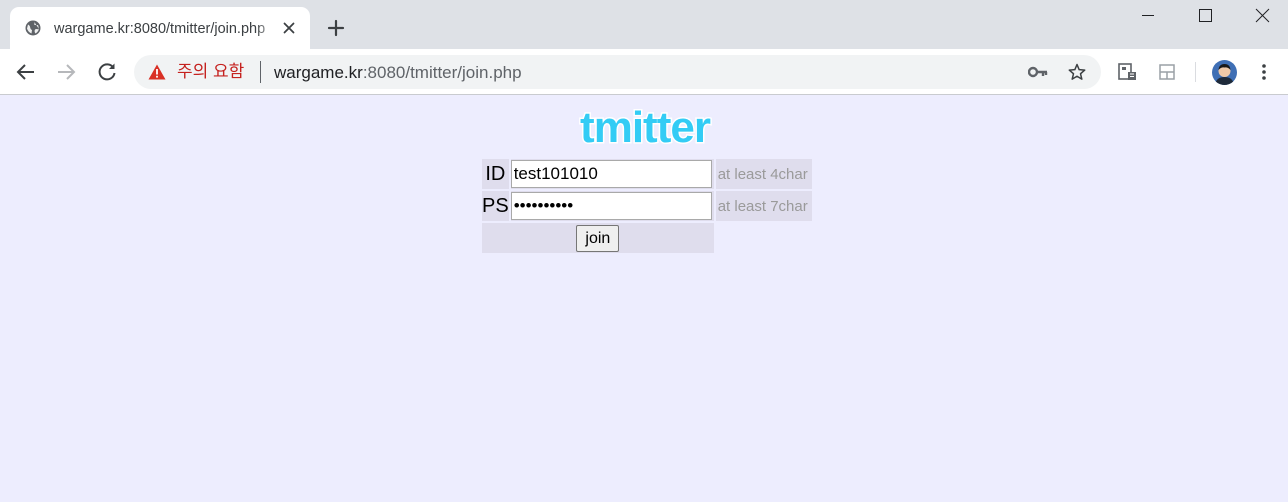 Image resolution: width=1288 pixels, height=502 pixels. What do you see at coordinates (210, 72) in the screenshot?
I see `security-warning-label: 주의 요함` at bounding box center [210, 72].